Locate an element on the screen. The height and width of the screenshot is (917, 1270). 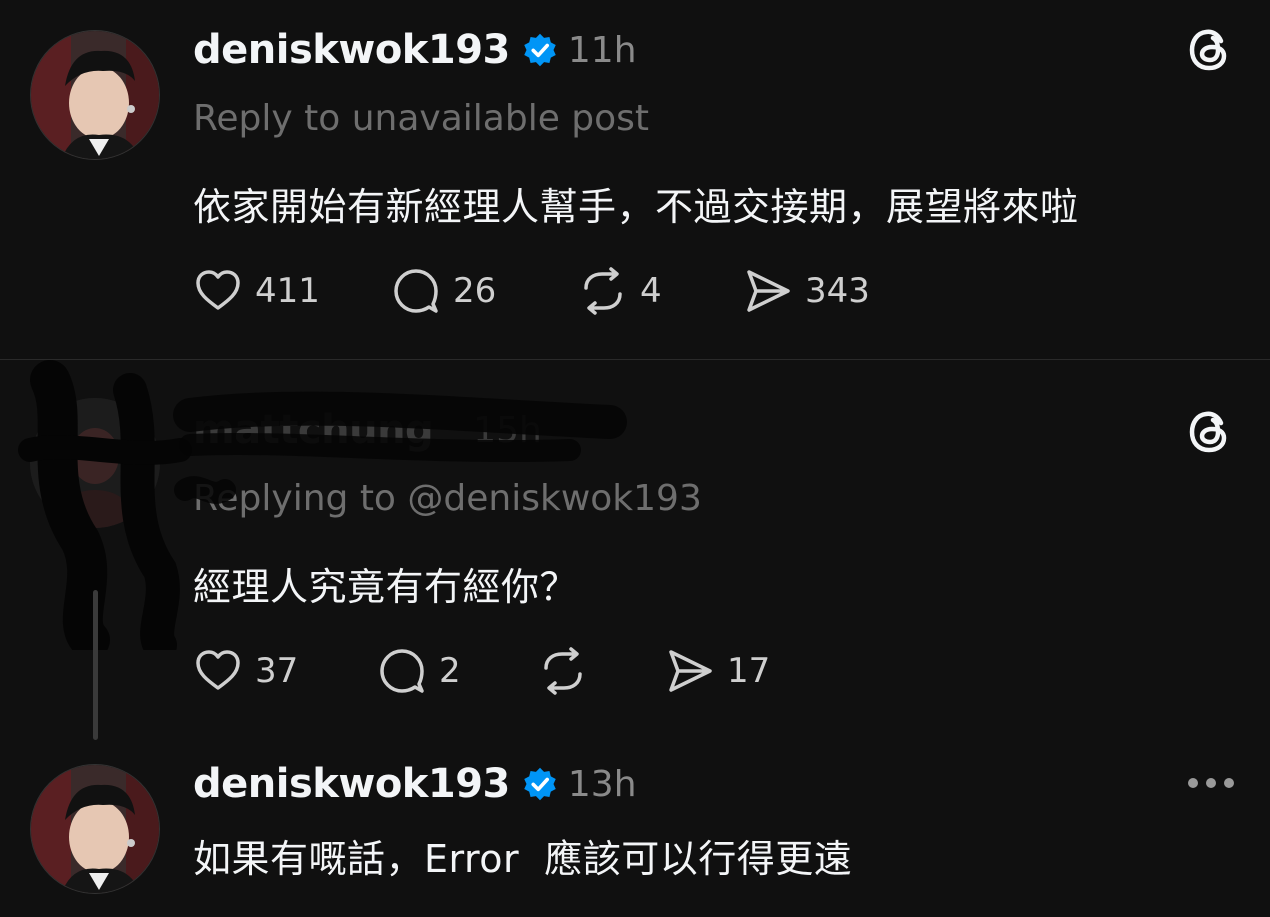
like-button: 37 is located at coordinates (245, 671).